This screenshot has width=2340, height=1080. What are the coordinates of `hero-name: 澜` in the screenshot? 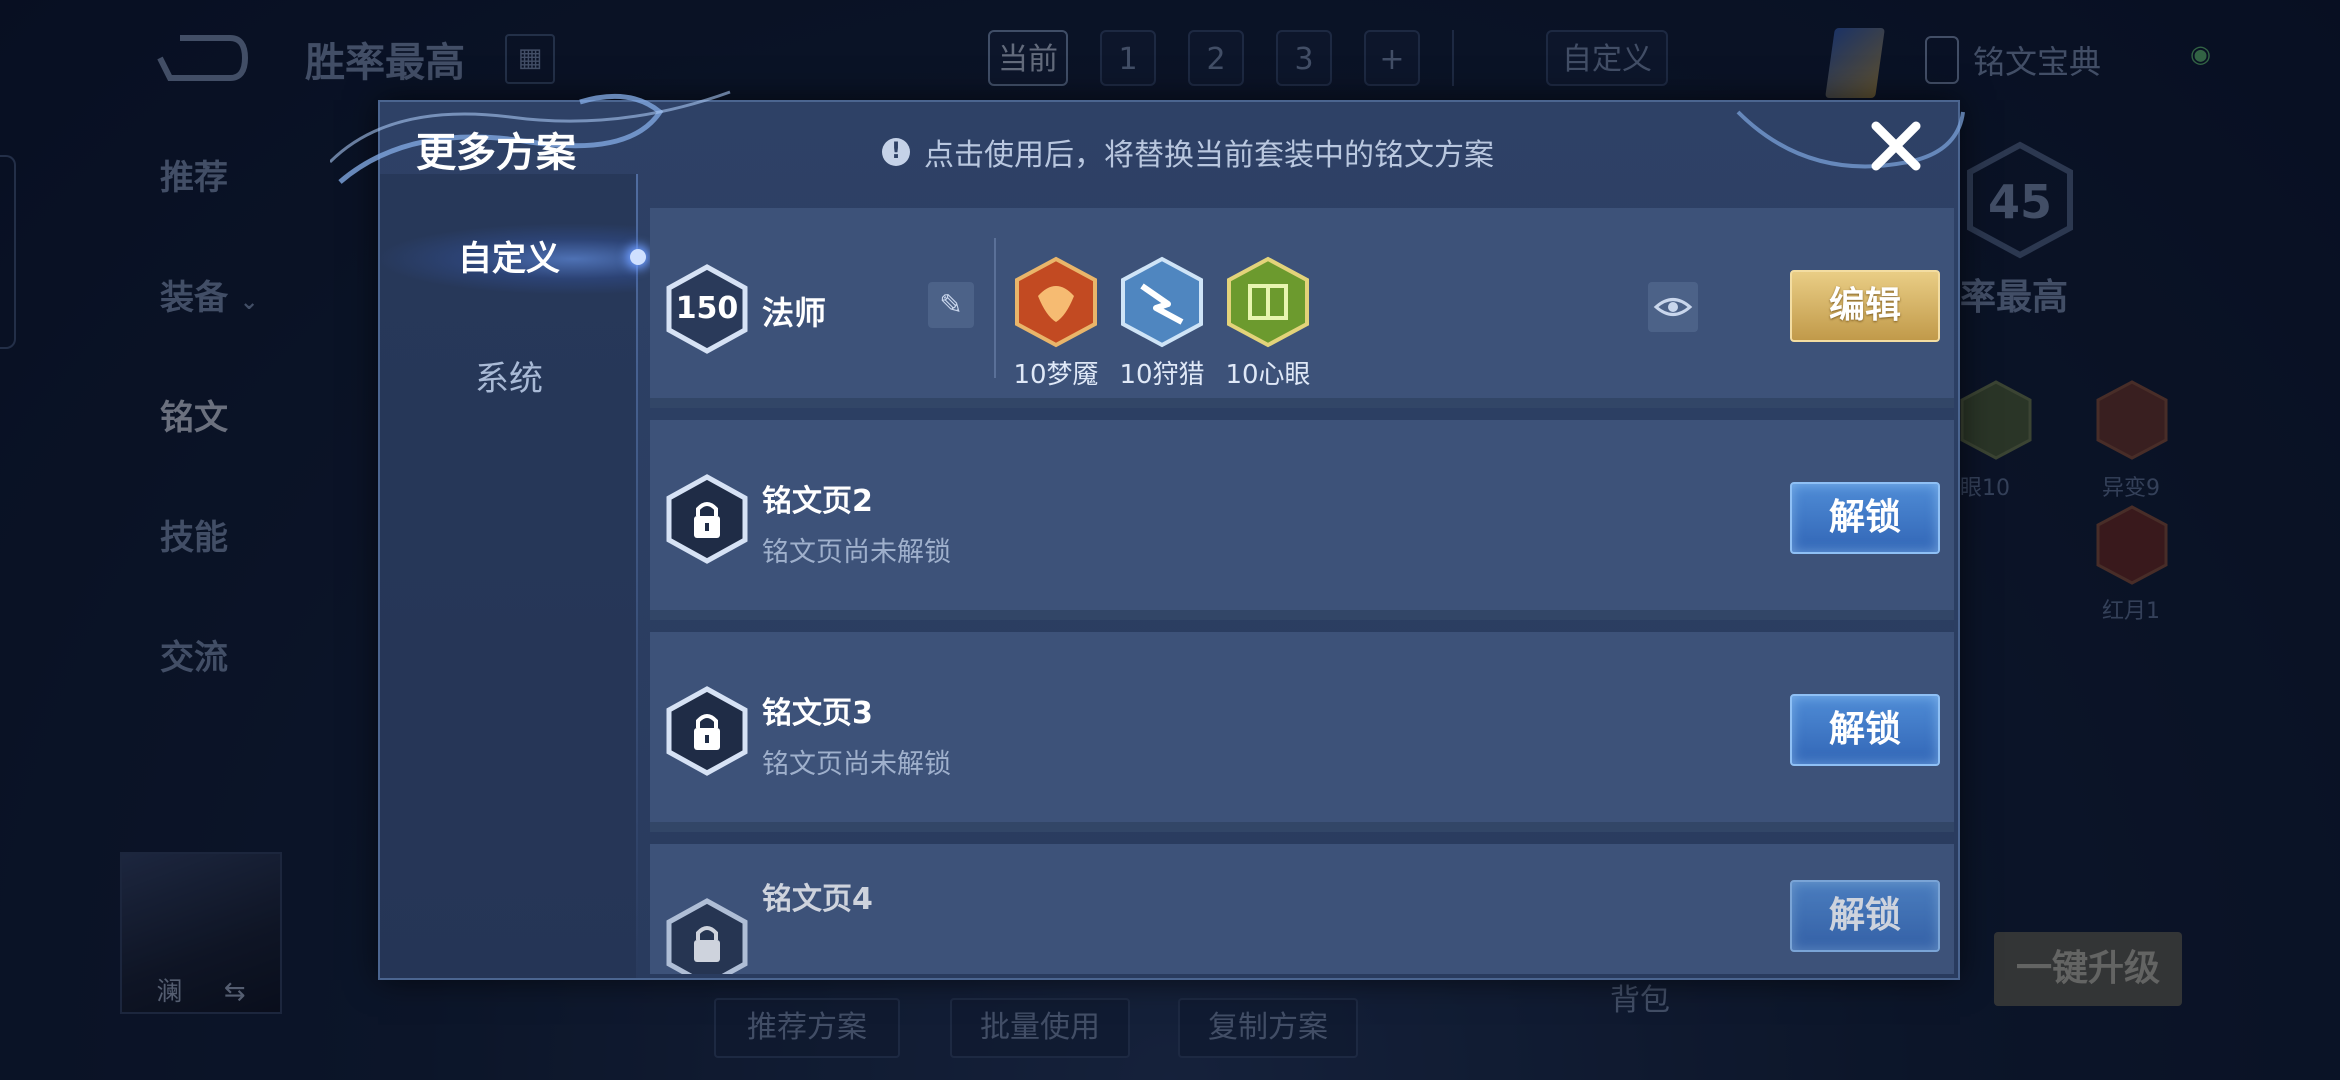 It's located at (169, 992).